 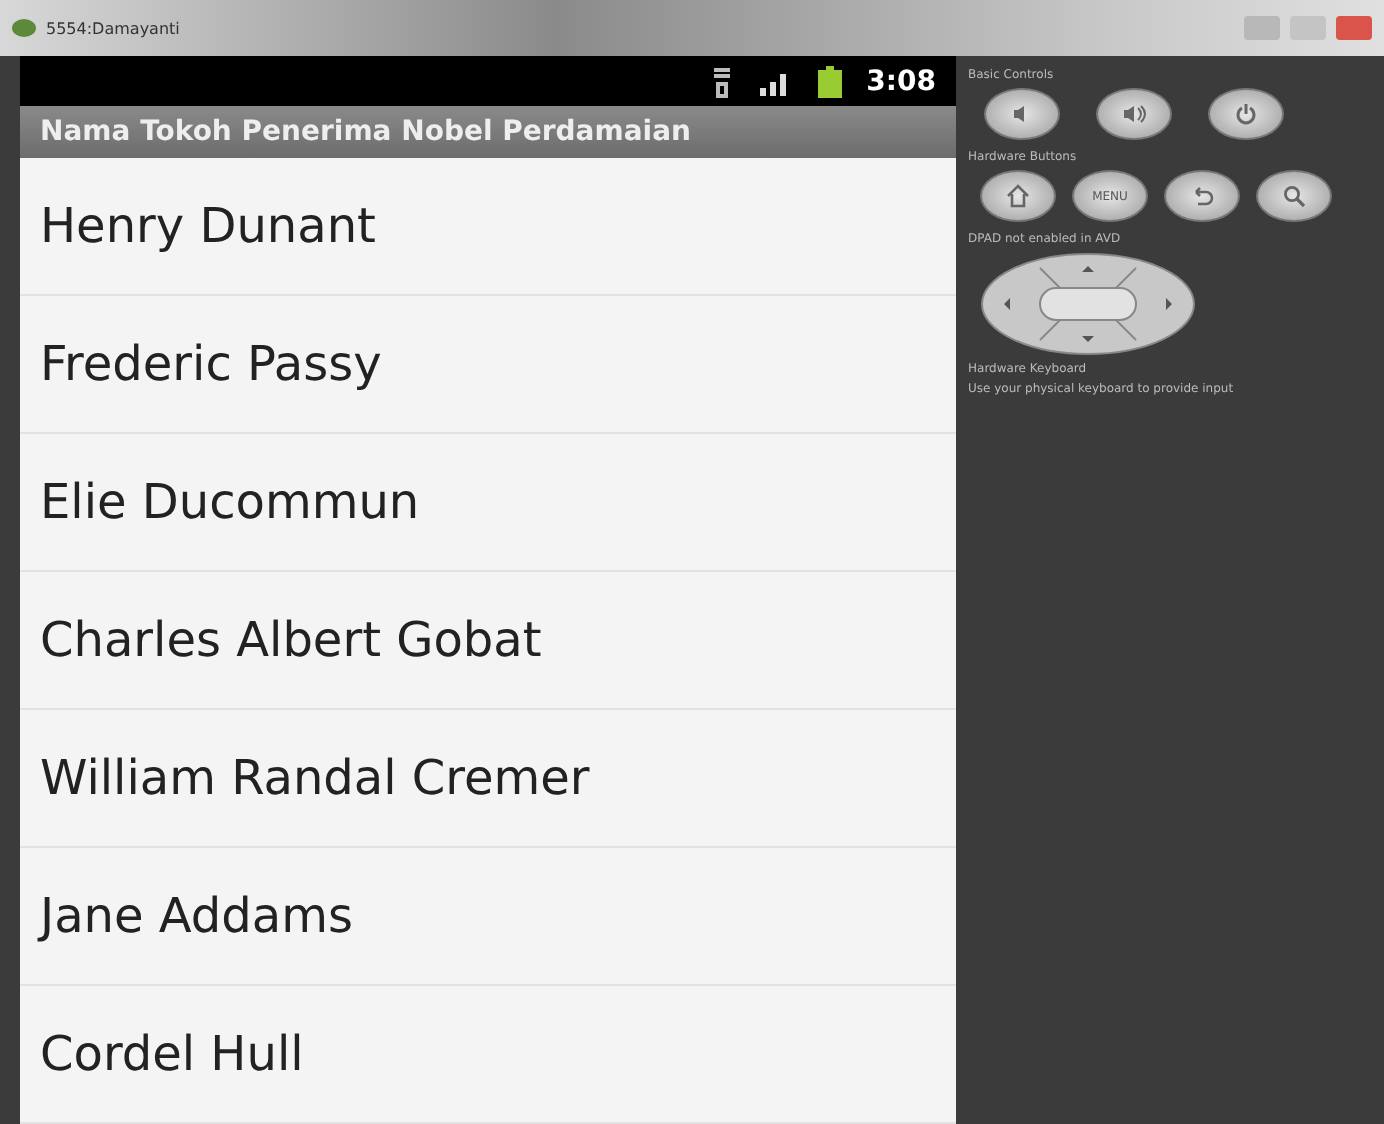 I want to click on volup-button, so click(x=1134, y=114).